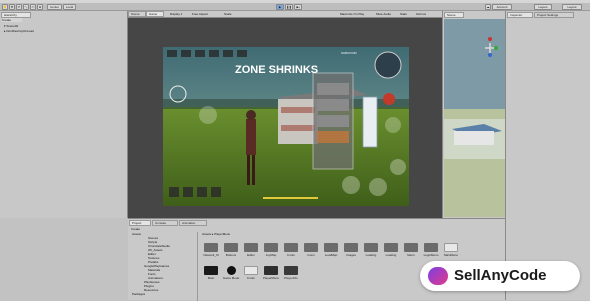  I want to click on watermark-text: SellAnyCode, so click(500, 275).